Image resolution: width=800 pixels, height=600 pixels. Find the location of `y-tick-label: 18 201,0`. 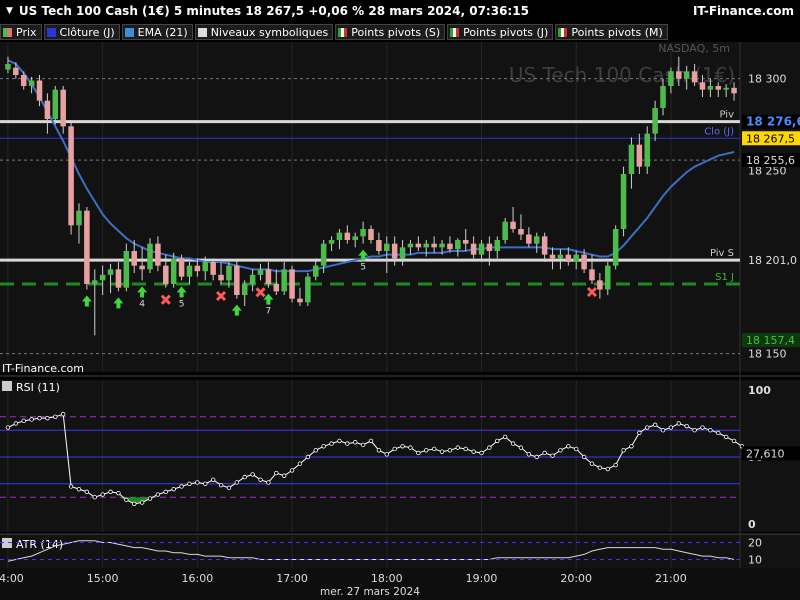

y-tick-label: 18 201,0 is located at coordinates (772, 260).